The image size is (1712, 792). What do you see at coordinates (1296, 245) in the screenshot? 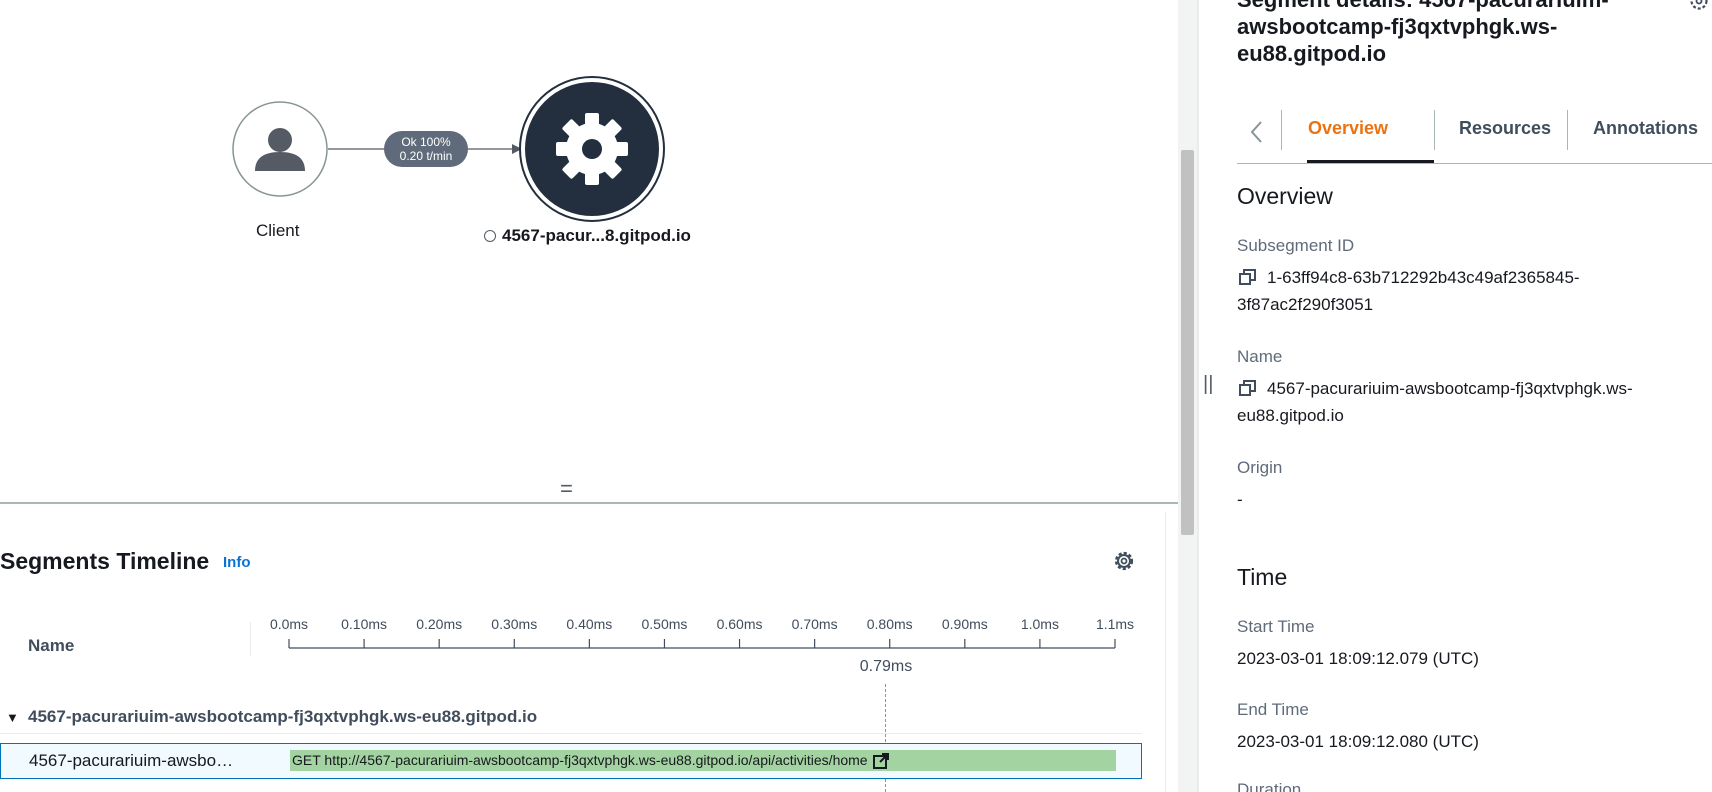
I see `subsegment-id-label: Subsegment ID` at bounding box center [1296, 245].